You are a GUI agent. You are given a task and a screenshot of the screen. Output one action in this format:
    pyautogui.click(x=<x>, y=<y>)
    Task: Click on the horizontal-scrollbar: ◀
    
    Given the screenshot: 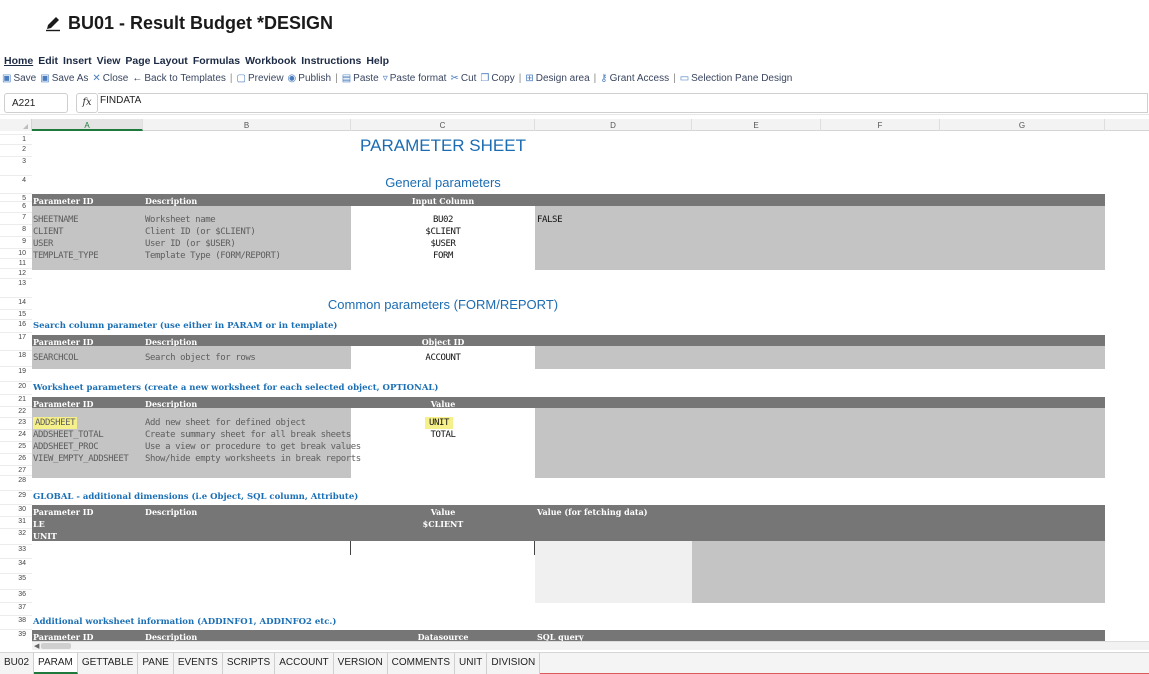 What is the action you would take?
    pyautogui.click(x=590, y=645)
    